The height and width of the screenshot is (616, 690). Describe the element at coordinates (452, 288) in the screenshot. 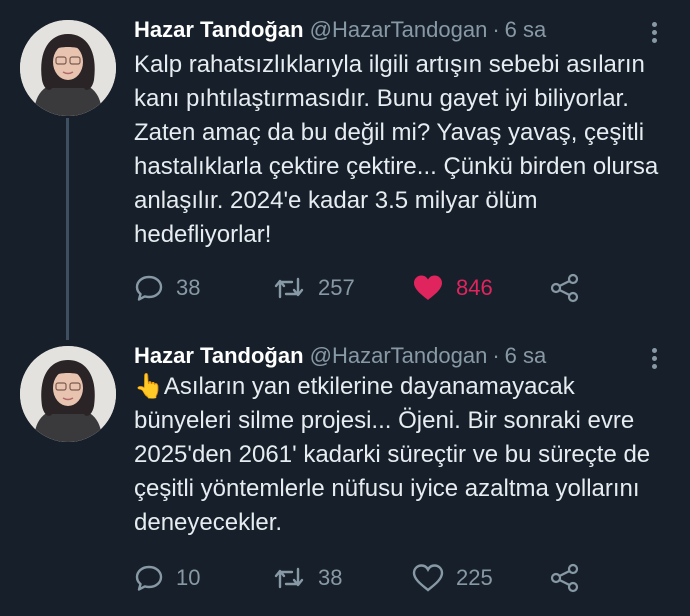

I see `like-button: 846` at that location.